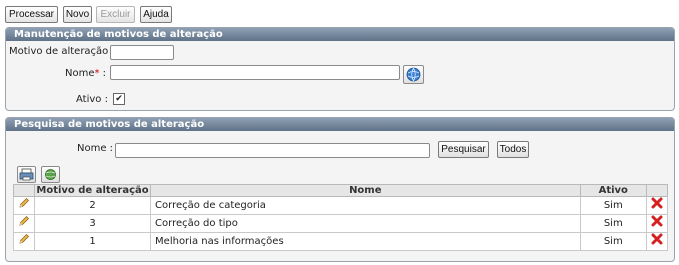 This screenshot has width=679, height=265. I want to click on todos-button: Todos, so click(513, 149).